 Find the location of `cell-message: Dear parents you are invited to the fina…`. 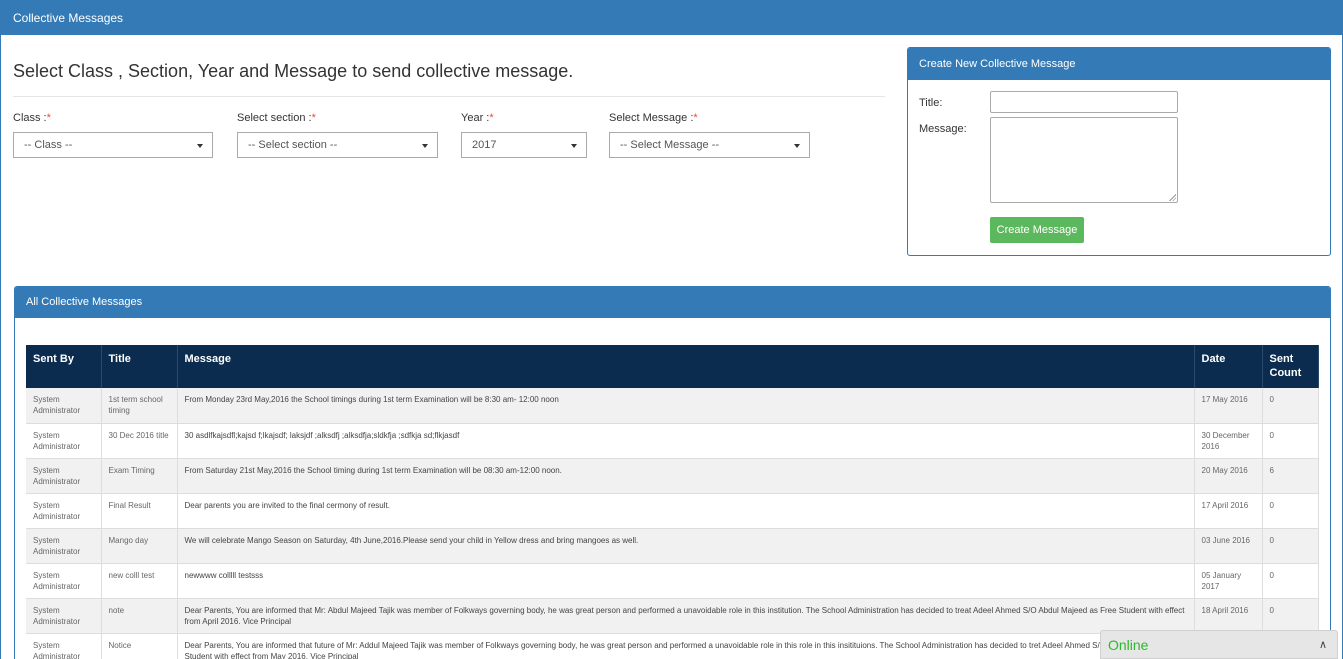

cell-message: Dear parents you are invited to the fina… is located at coordinates (686, 511).